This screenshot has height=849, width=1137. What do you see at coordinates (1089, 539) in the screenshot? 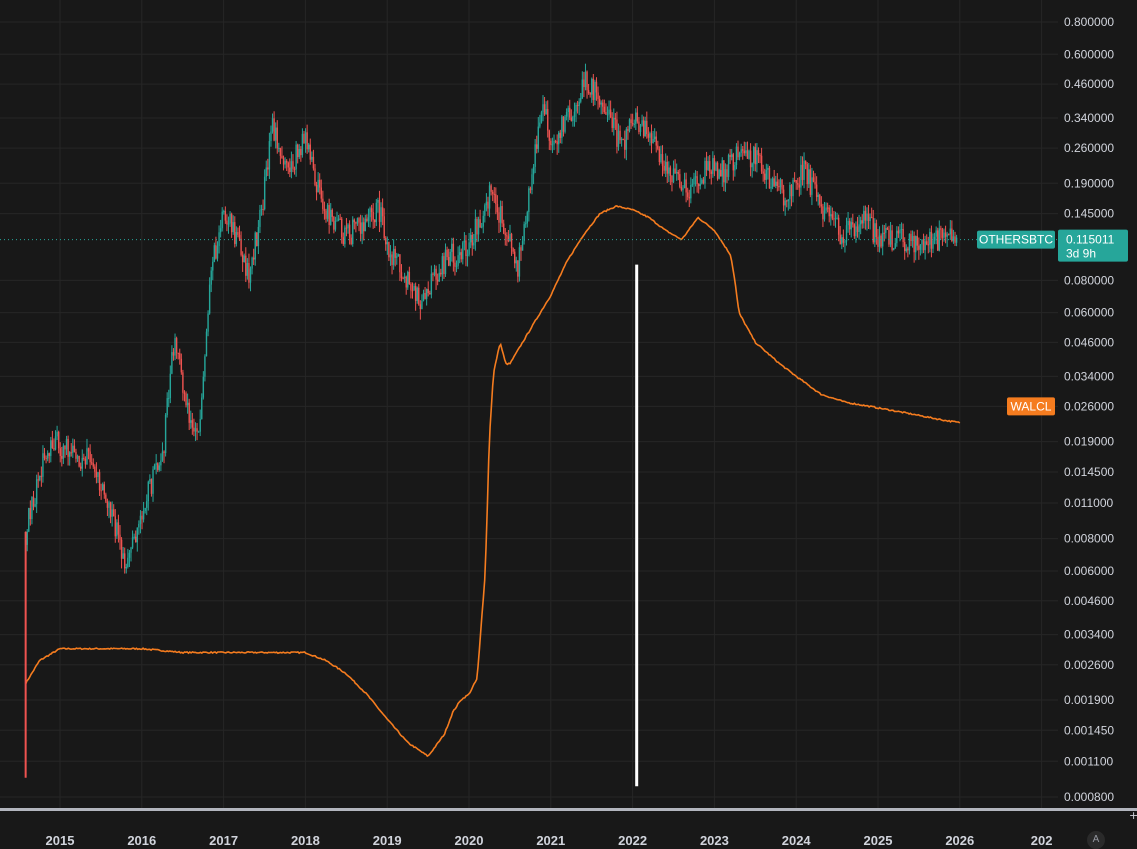
I see `y-tick-label: 0.008000` at bounding box center [1089, 539].